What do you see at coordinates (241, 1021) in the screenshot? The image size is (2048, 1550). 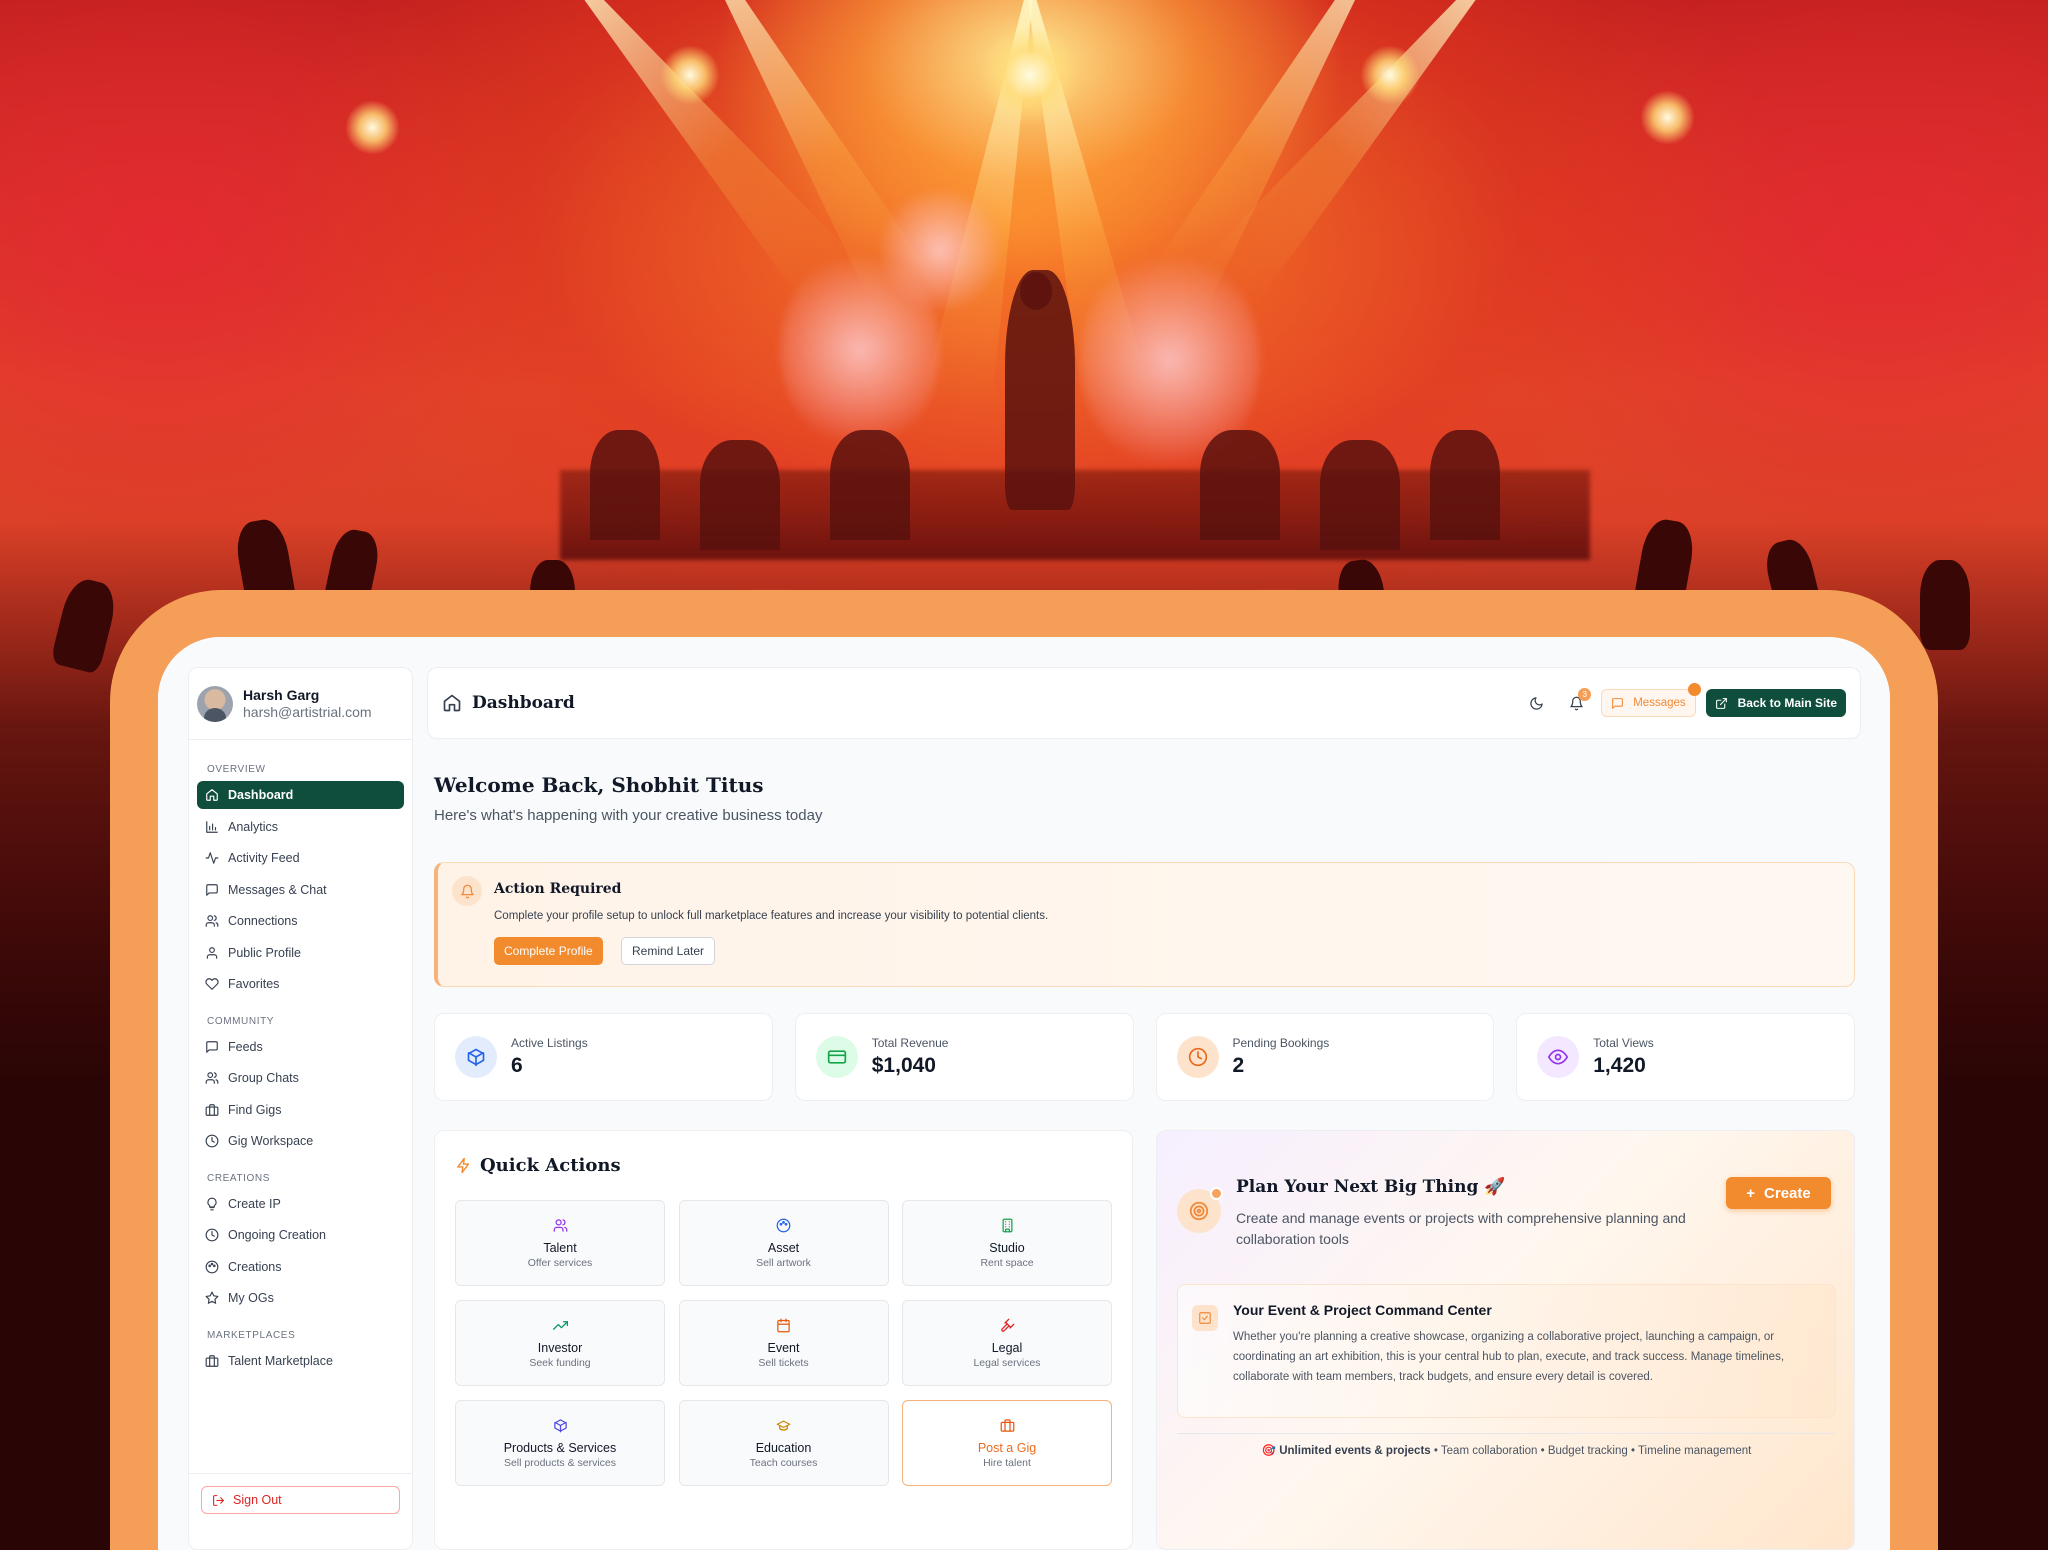 I see `nav-section-community: COMMUNITY` at bounding box center [241, 1021].